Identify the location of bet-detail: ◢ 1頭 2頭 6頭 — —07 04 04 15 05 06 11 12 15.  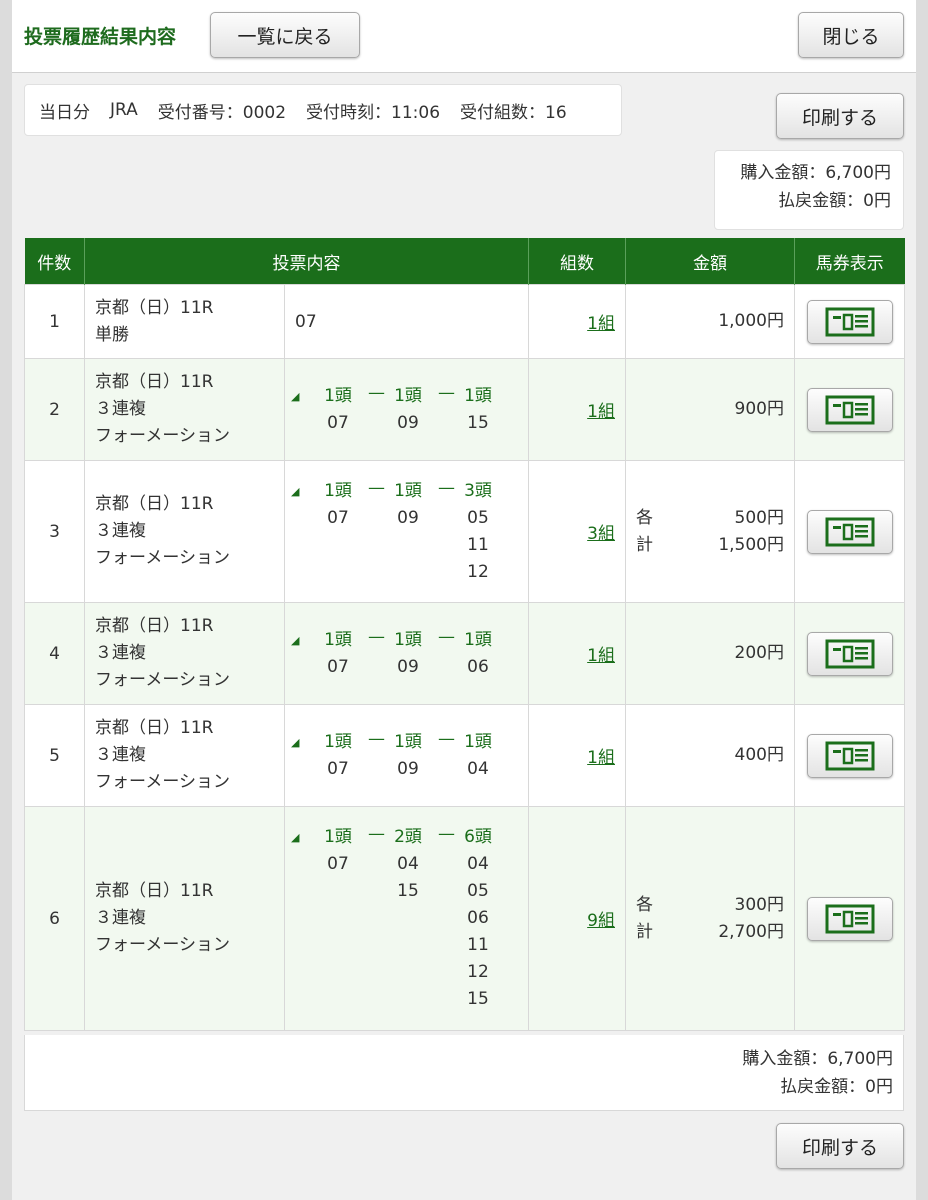
(406, 918).